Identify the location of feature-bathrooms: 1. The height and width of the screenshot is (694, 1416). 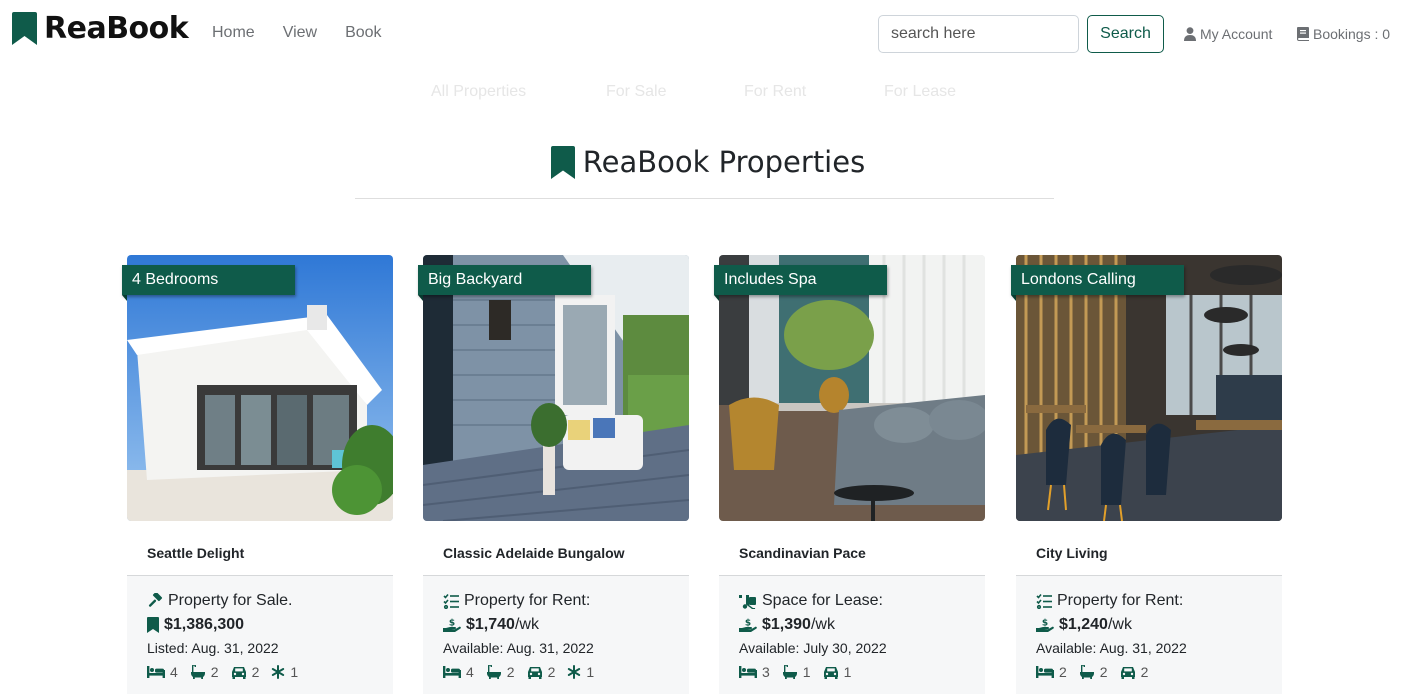
(796, 672).